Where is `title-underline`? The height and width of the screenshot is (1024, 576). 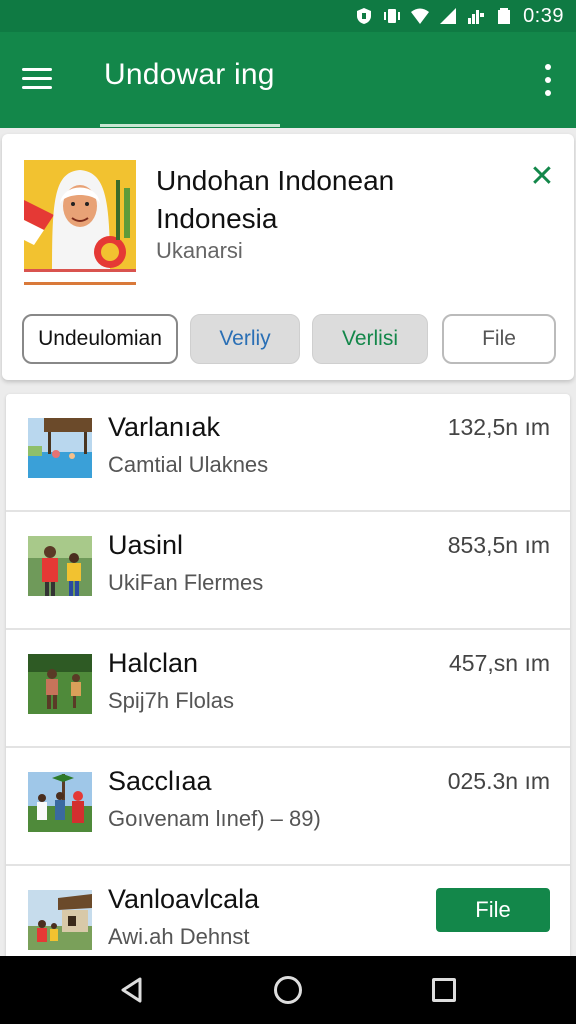
title-underline is located at coordinates (190, 125).